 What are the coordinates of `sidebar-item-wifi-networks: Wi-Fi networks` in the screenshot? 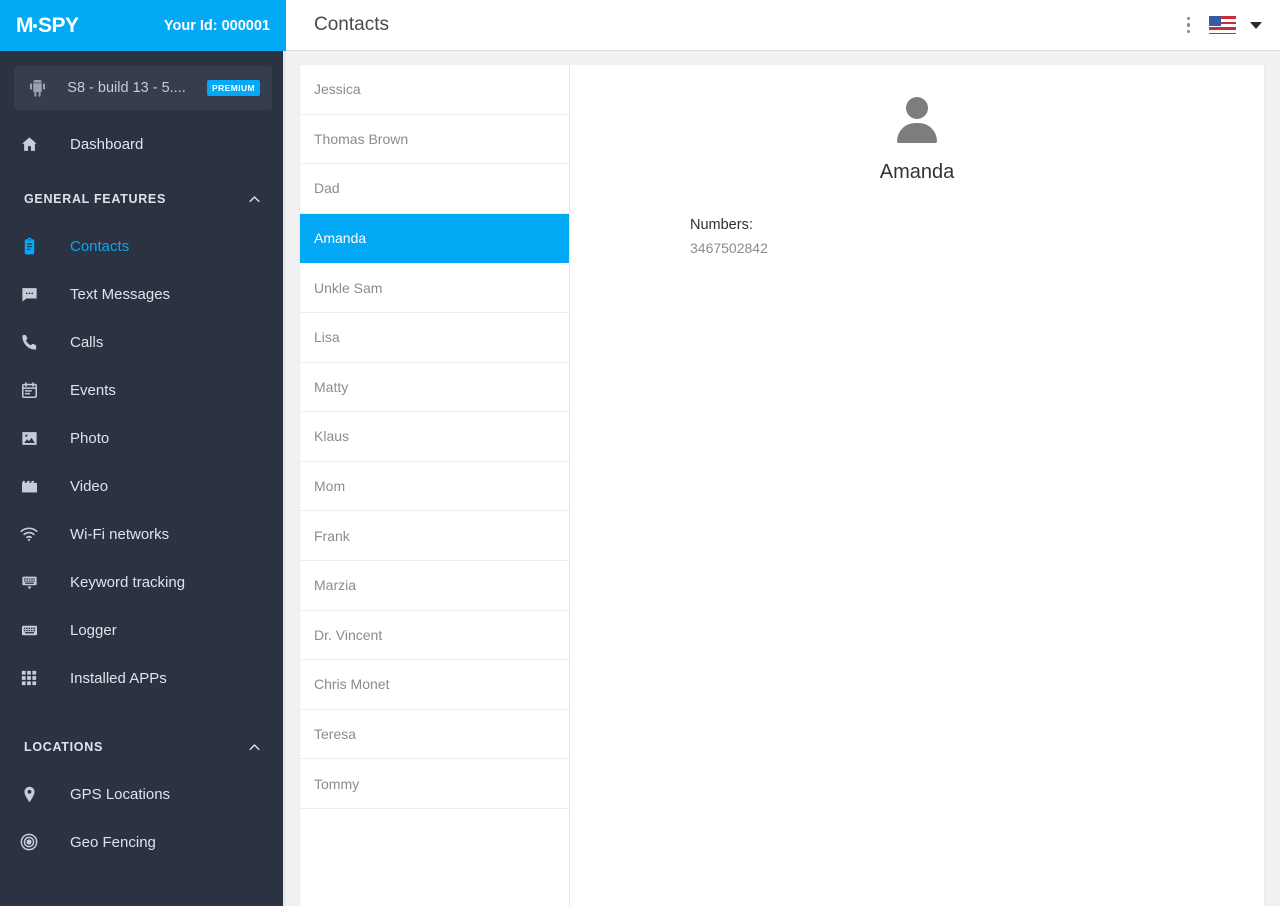 It's located at (143, 534).